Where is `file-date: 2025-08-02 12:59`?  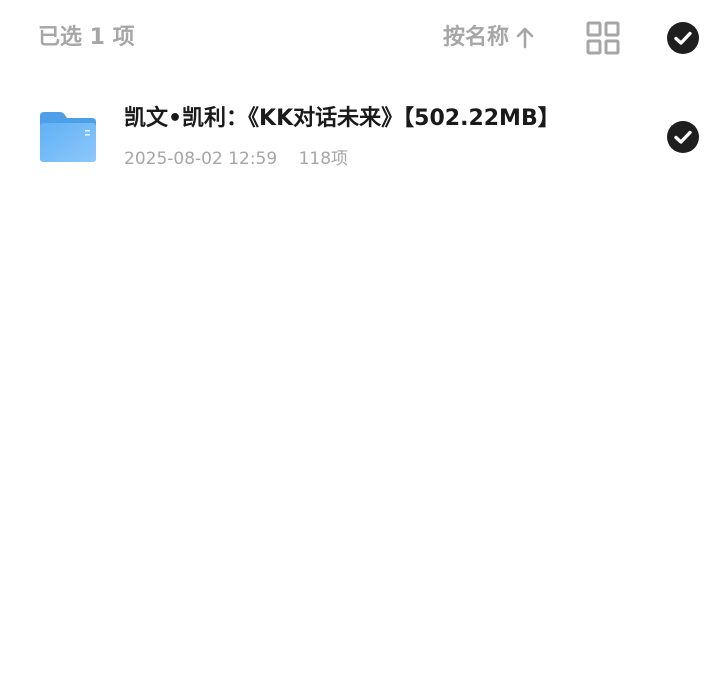 file-date: 2025-08-02 12:59 is located at coordinates (201, 159).